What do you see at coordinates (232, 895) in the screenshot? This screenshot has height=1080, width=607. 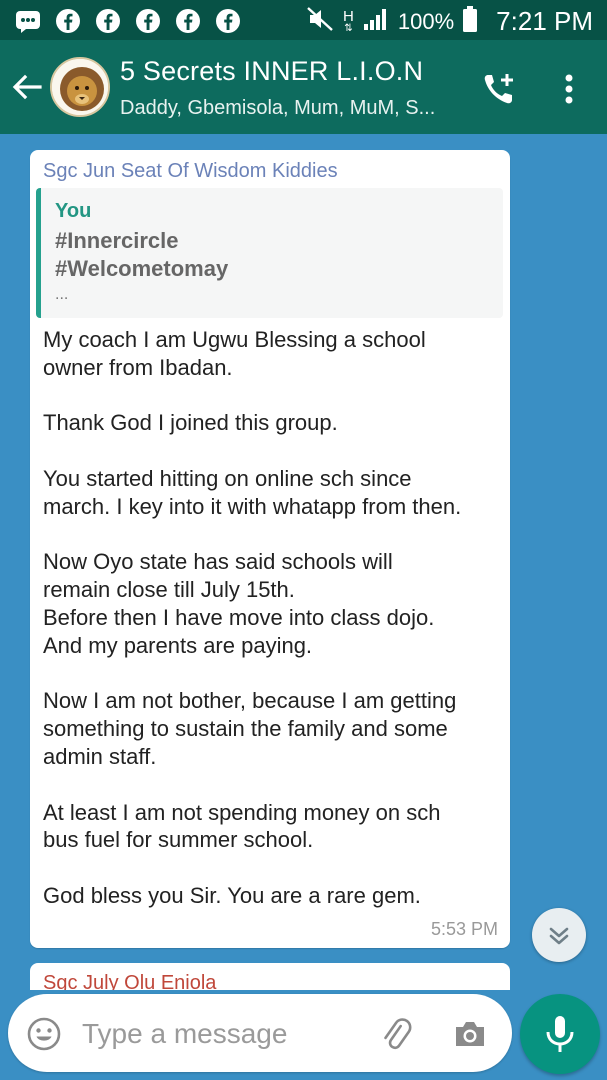 I see `message-paragraph: God bless you Sir. You are a rare gem.` at bounding box center [232, 895].